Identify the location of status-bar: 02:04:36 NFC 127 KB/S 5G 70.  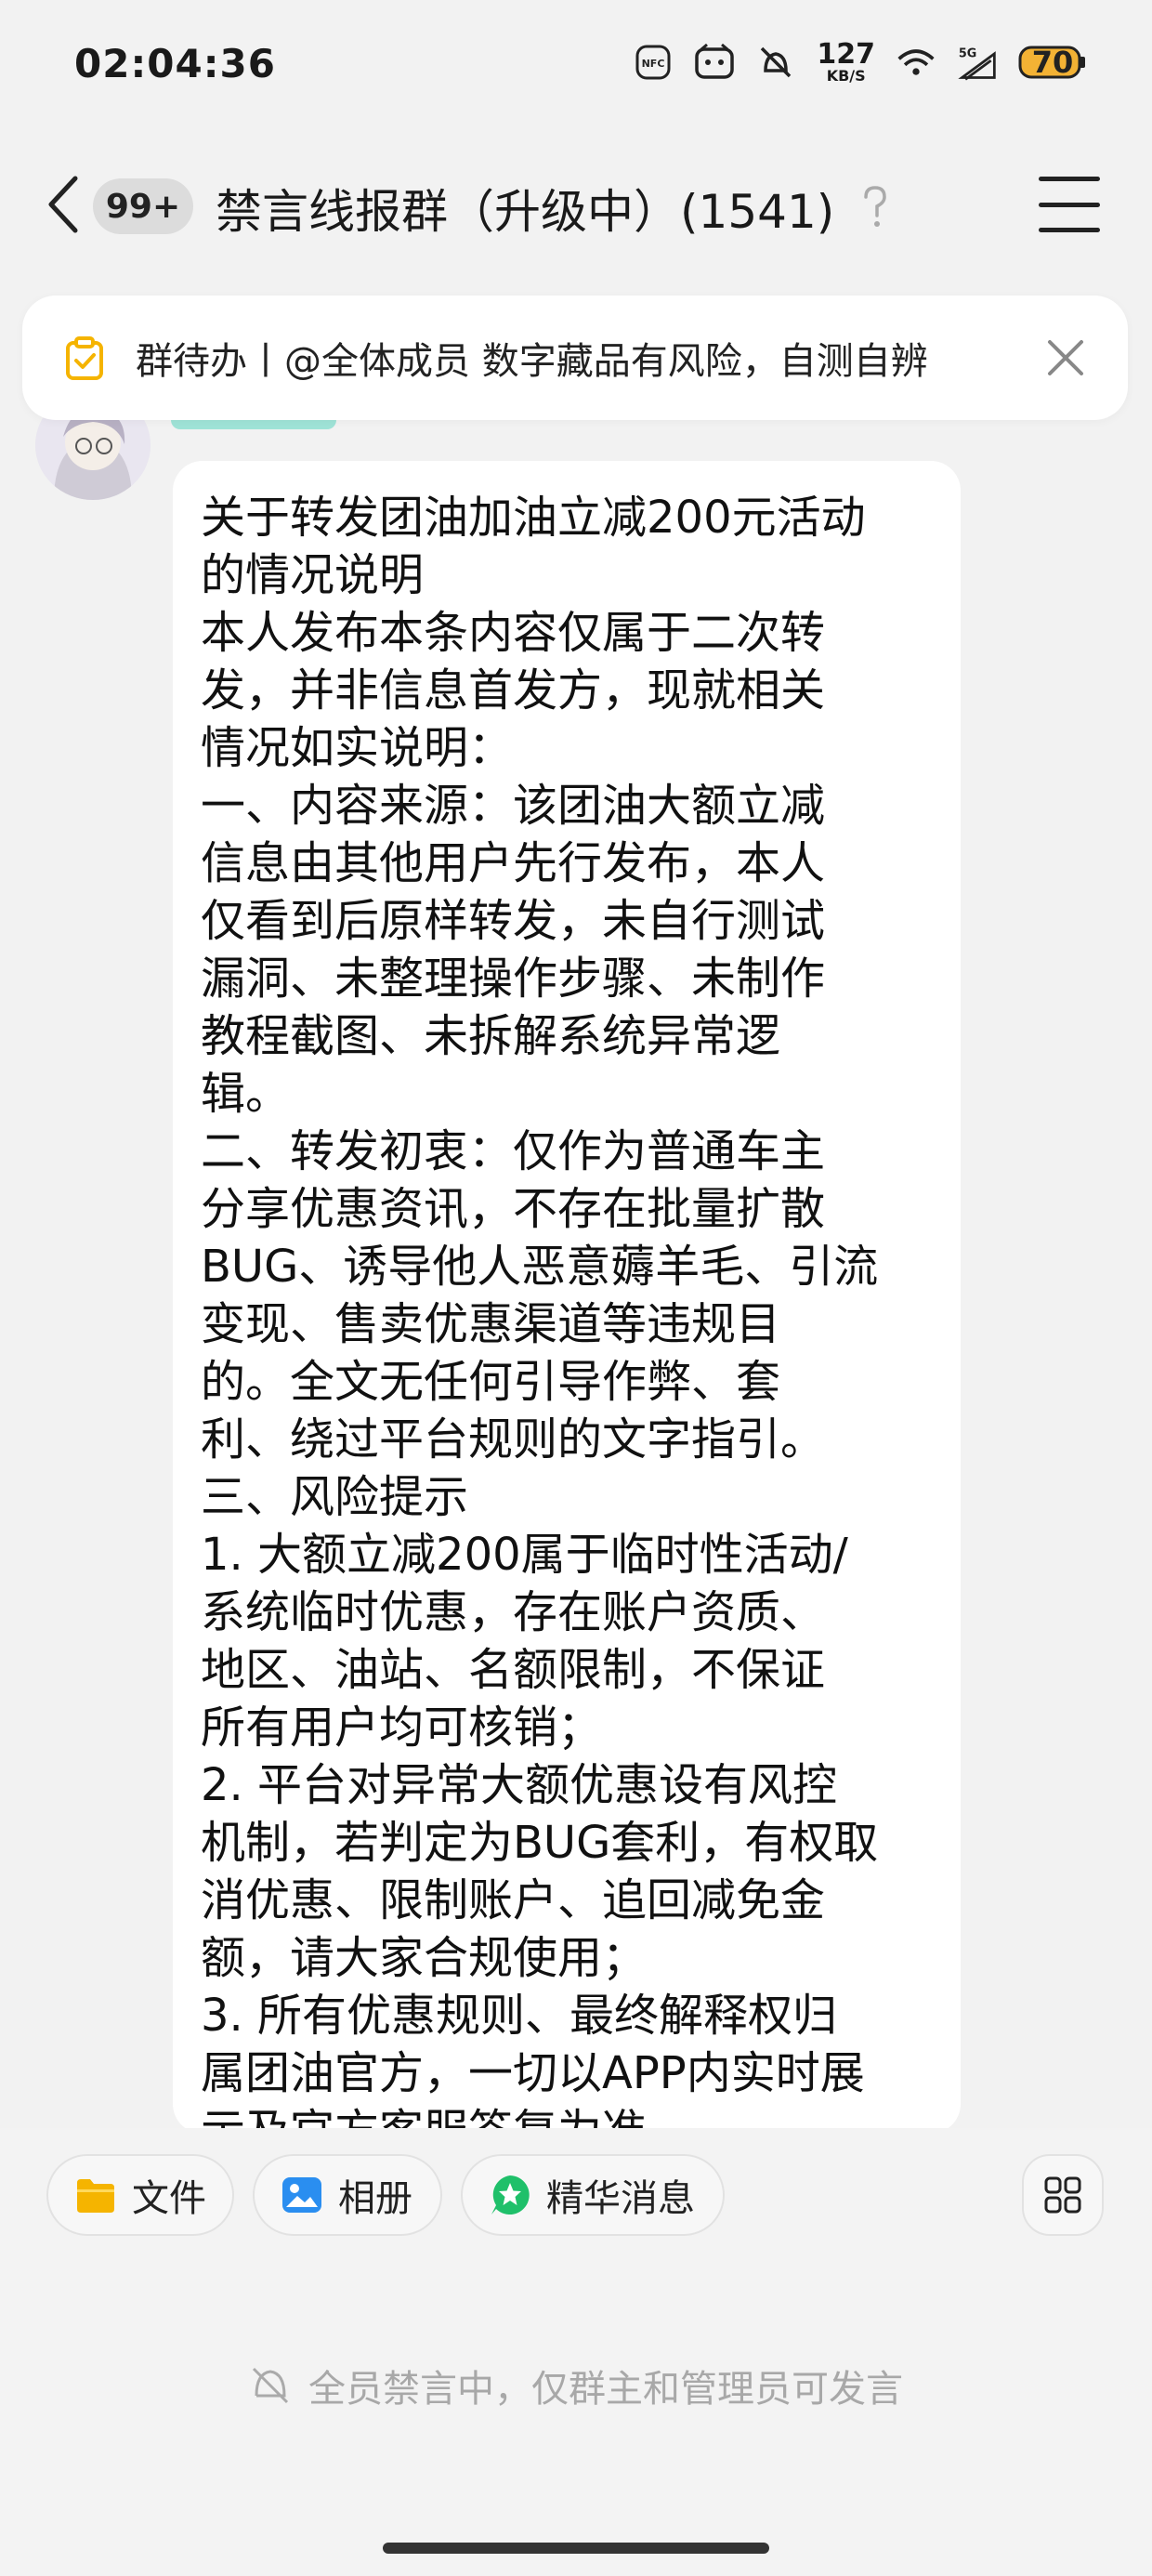
(576, 69).